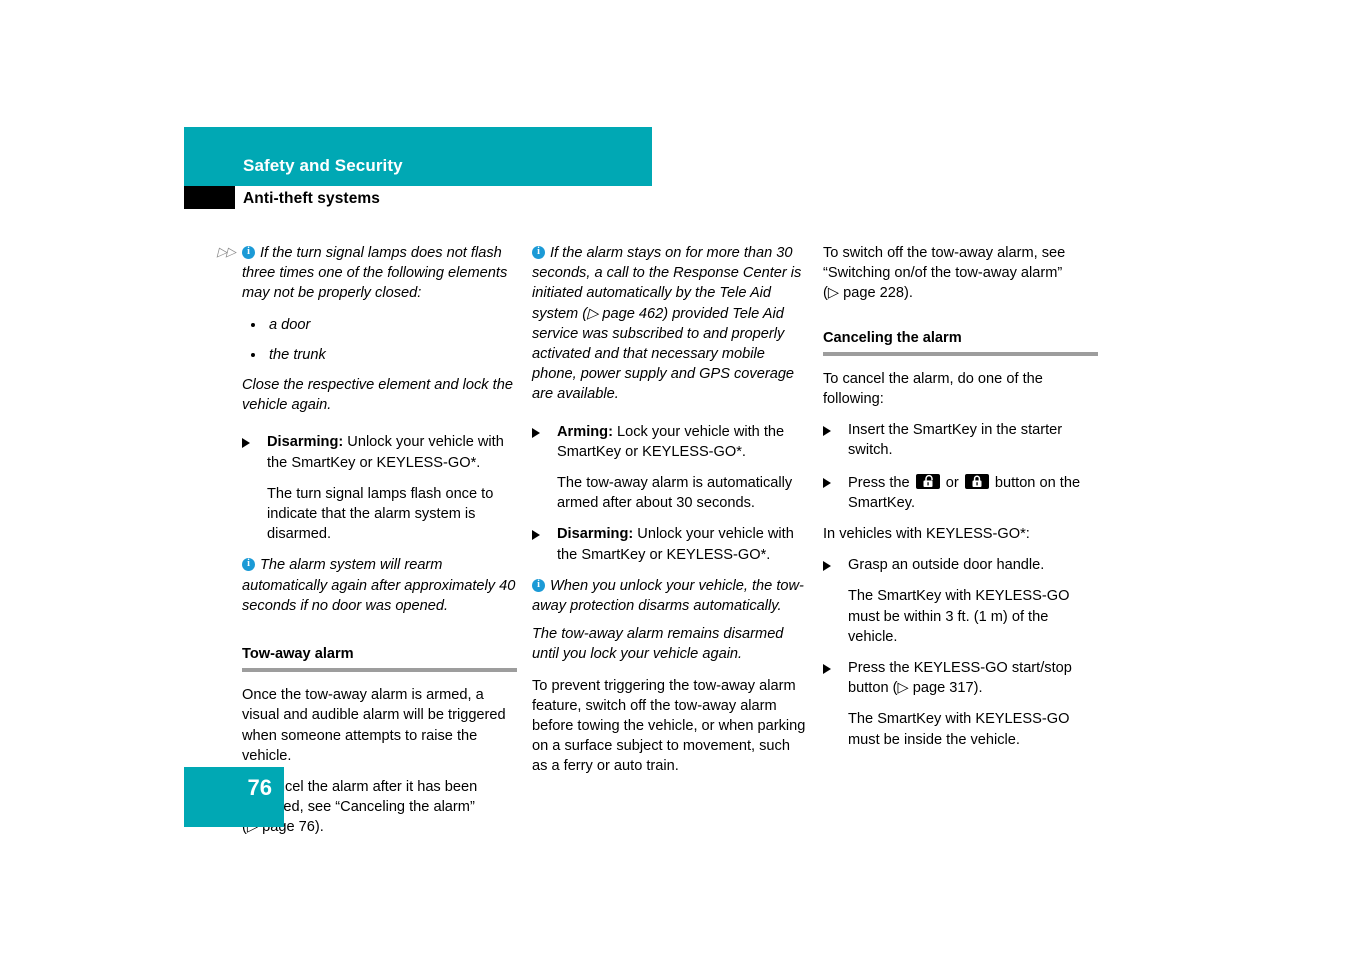 This screenshot has width=1351, height=954. I want to click on subsection-title: Anti-theft systems, so click(312, 198).